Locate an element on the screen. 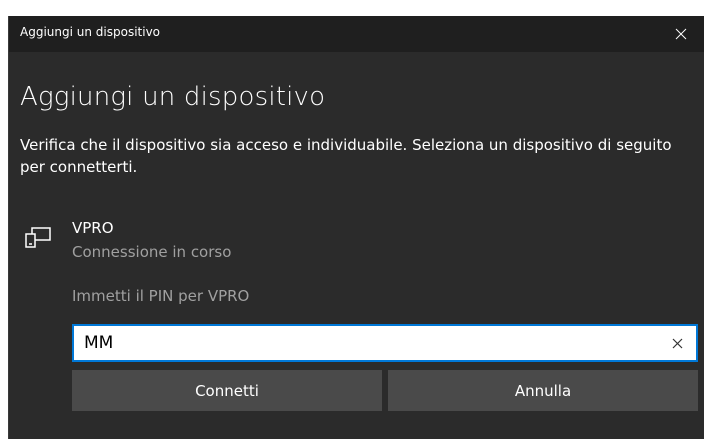 The height and width of the screenshot is (439, 704). device-name: VPRO is located at coordinates (93, 228).